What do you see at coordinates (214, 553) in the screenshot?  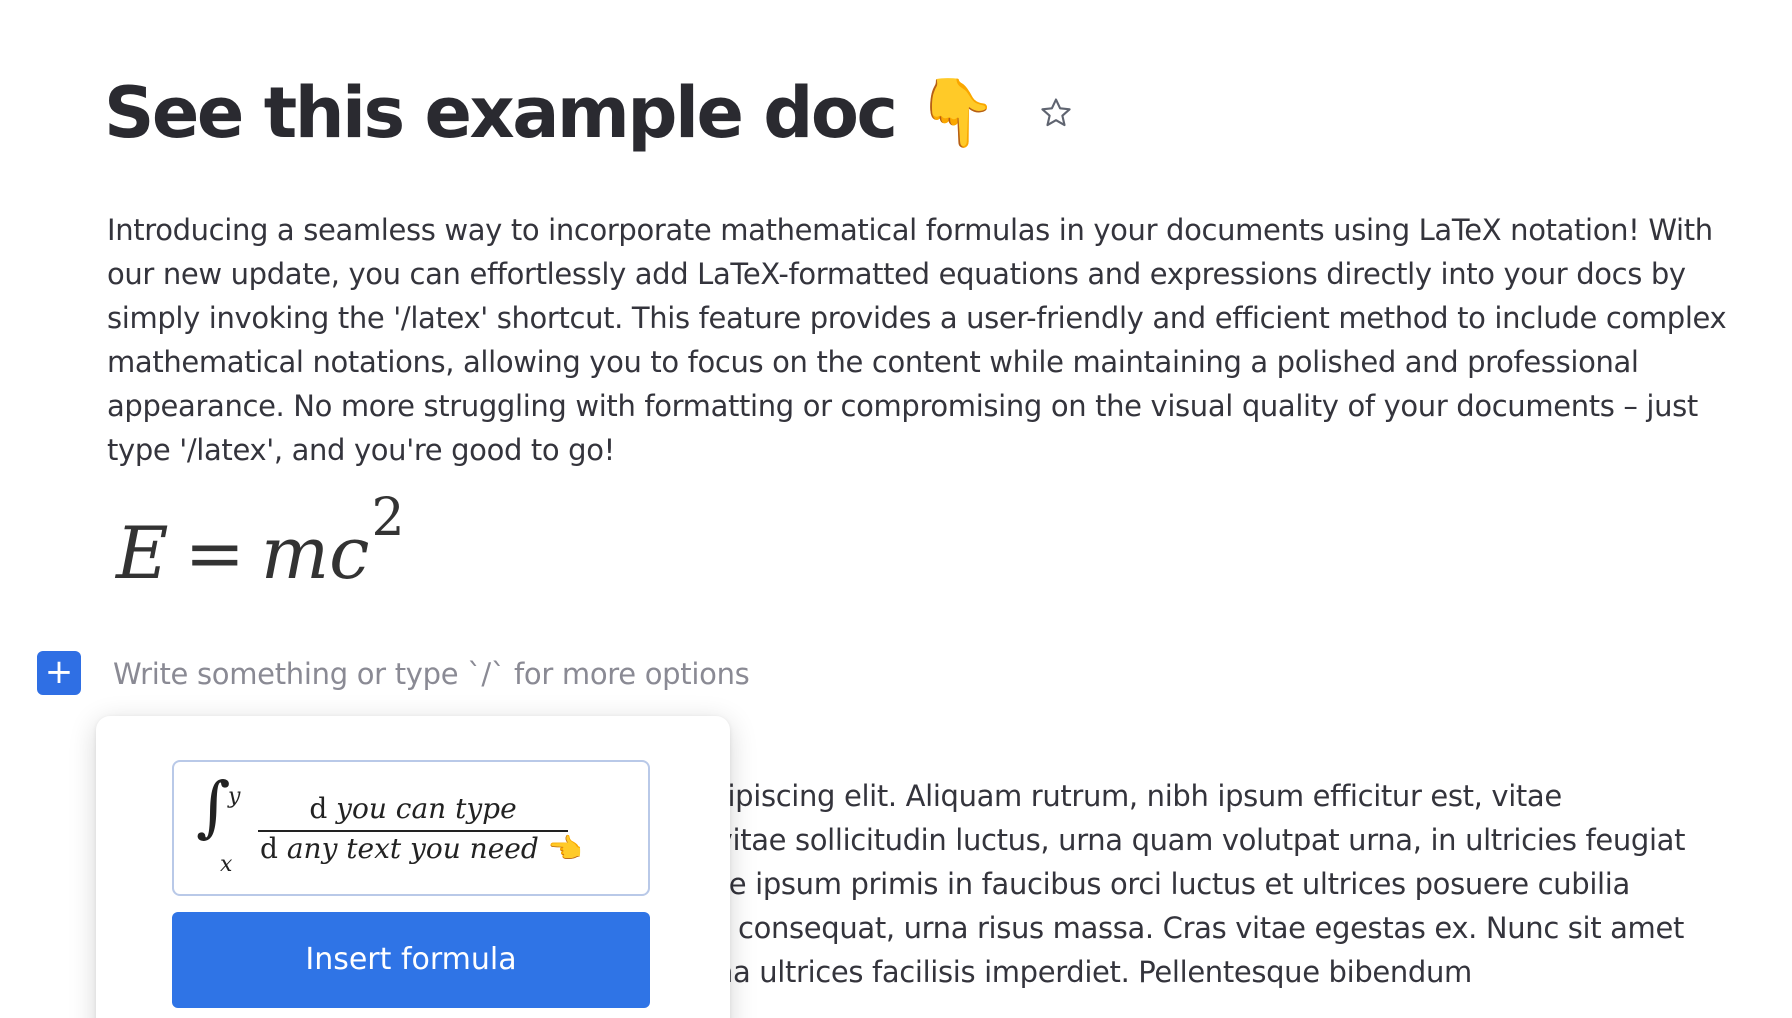 I see `formula-equals: =` at bounding box center [214, 553].